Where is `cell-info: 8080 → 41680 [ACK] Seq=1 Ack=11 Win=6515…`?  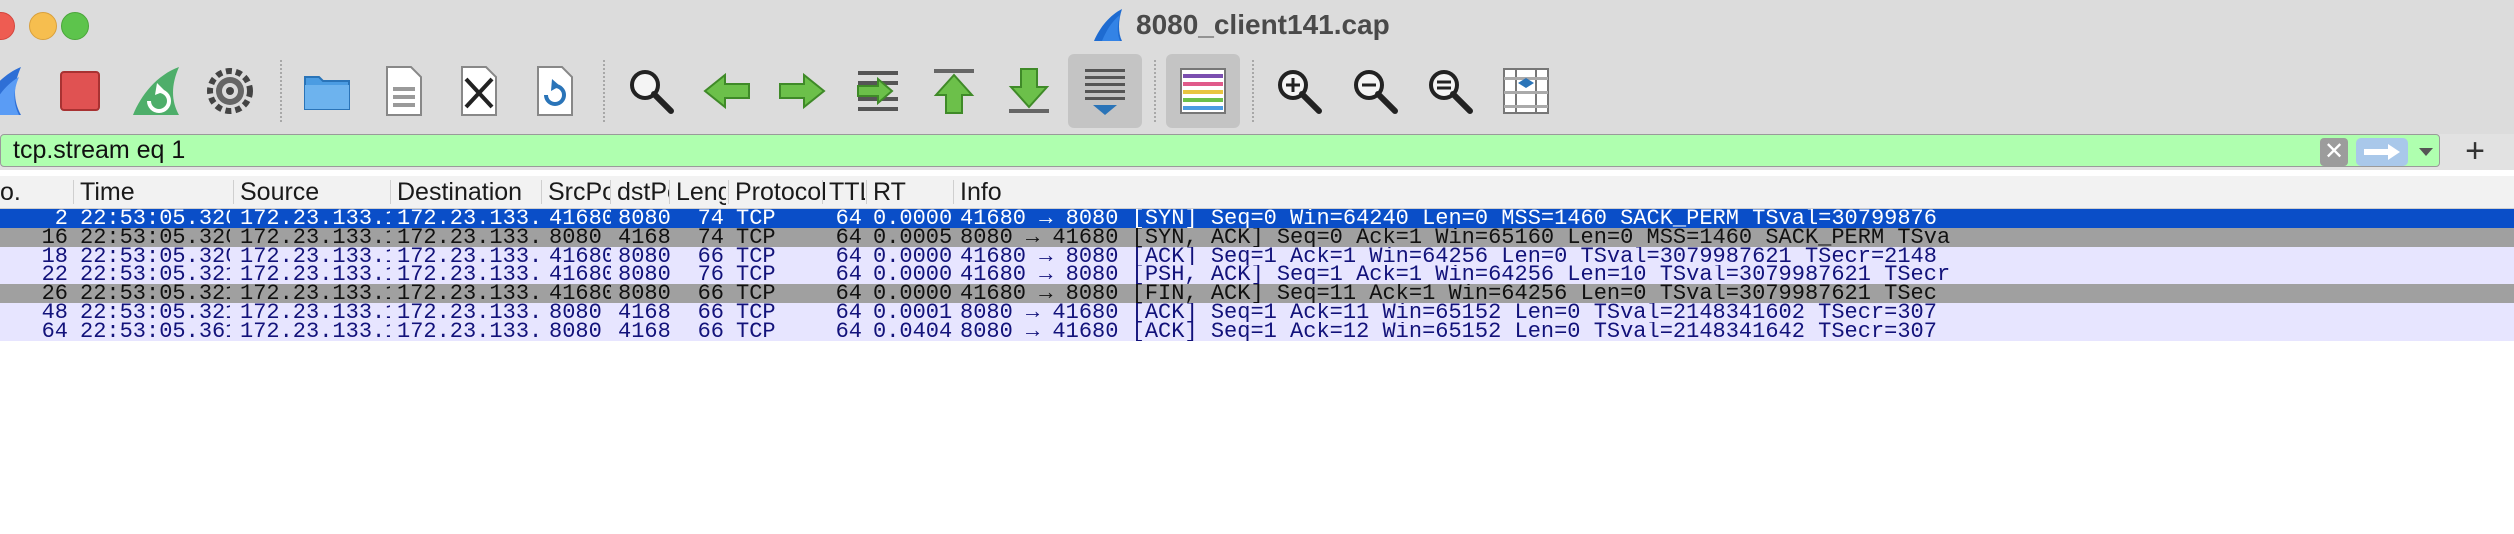
cell-info: 8080 → 41680 [ACK] Seq=1 Ack=11 Win=6515… is located at coordinates (1448, 312).